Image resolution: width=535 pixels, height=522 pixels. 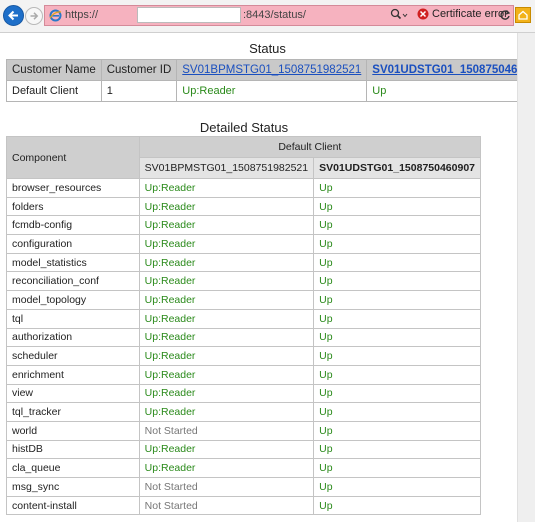 What do you see at coordinates (310, 147) in the screenshot?
I see `default-client-header: Default Client` at bounding box center [310, 147].